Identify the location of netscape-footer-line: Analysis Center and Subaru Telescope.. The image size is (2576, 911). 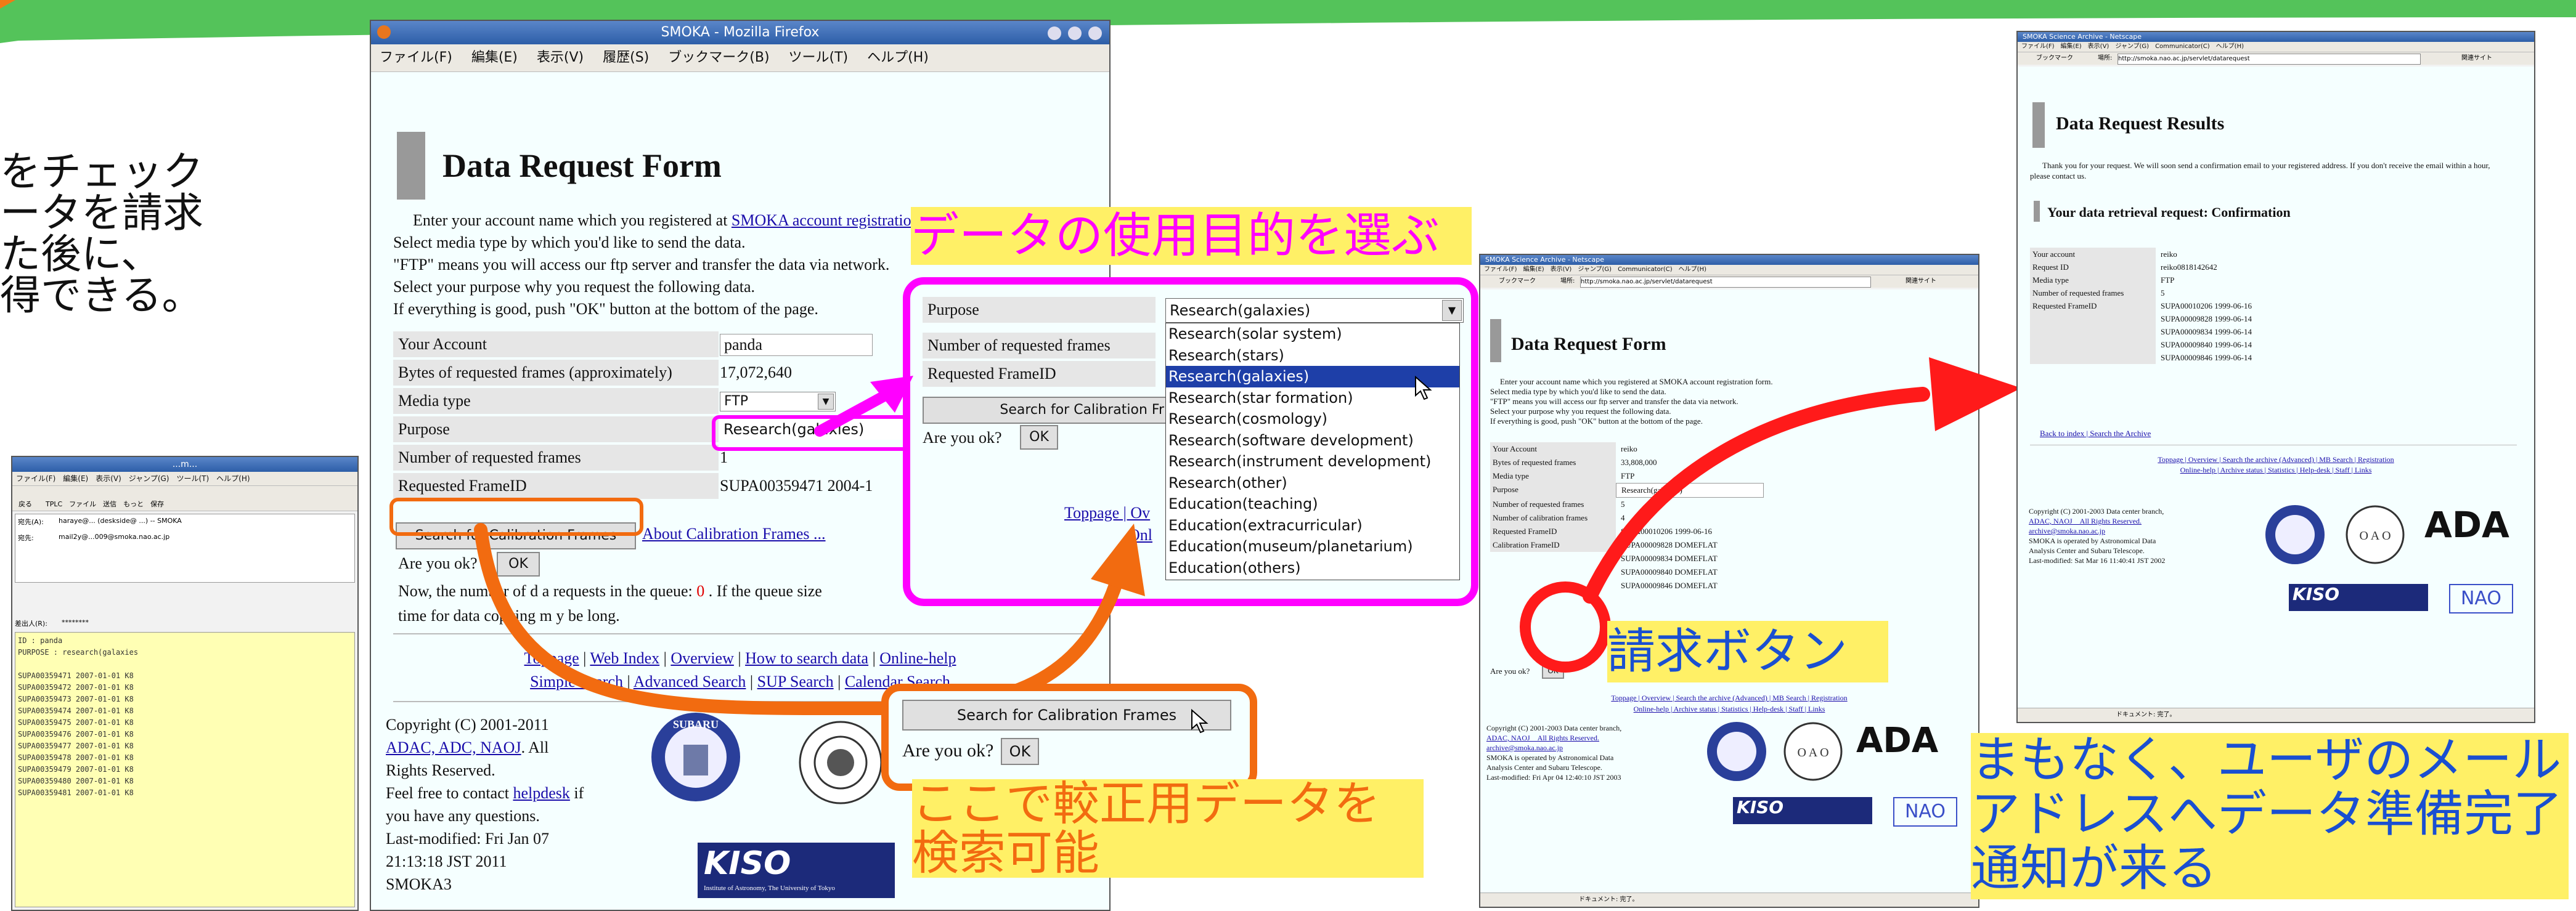
(1544, 767).